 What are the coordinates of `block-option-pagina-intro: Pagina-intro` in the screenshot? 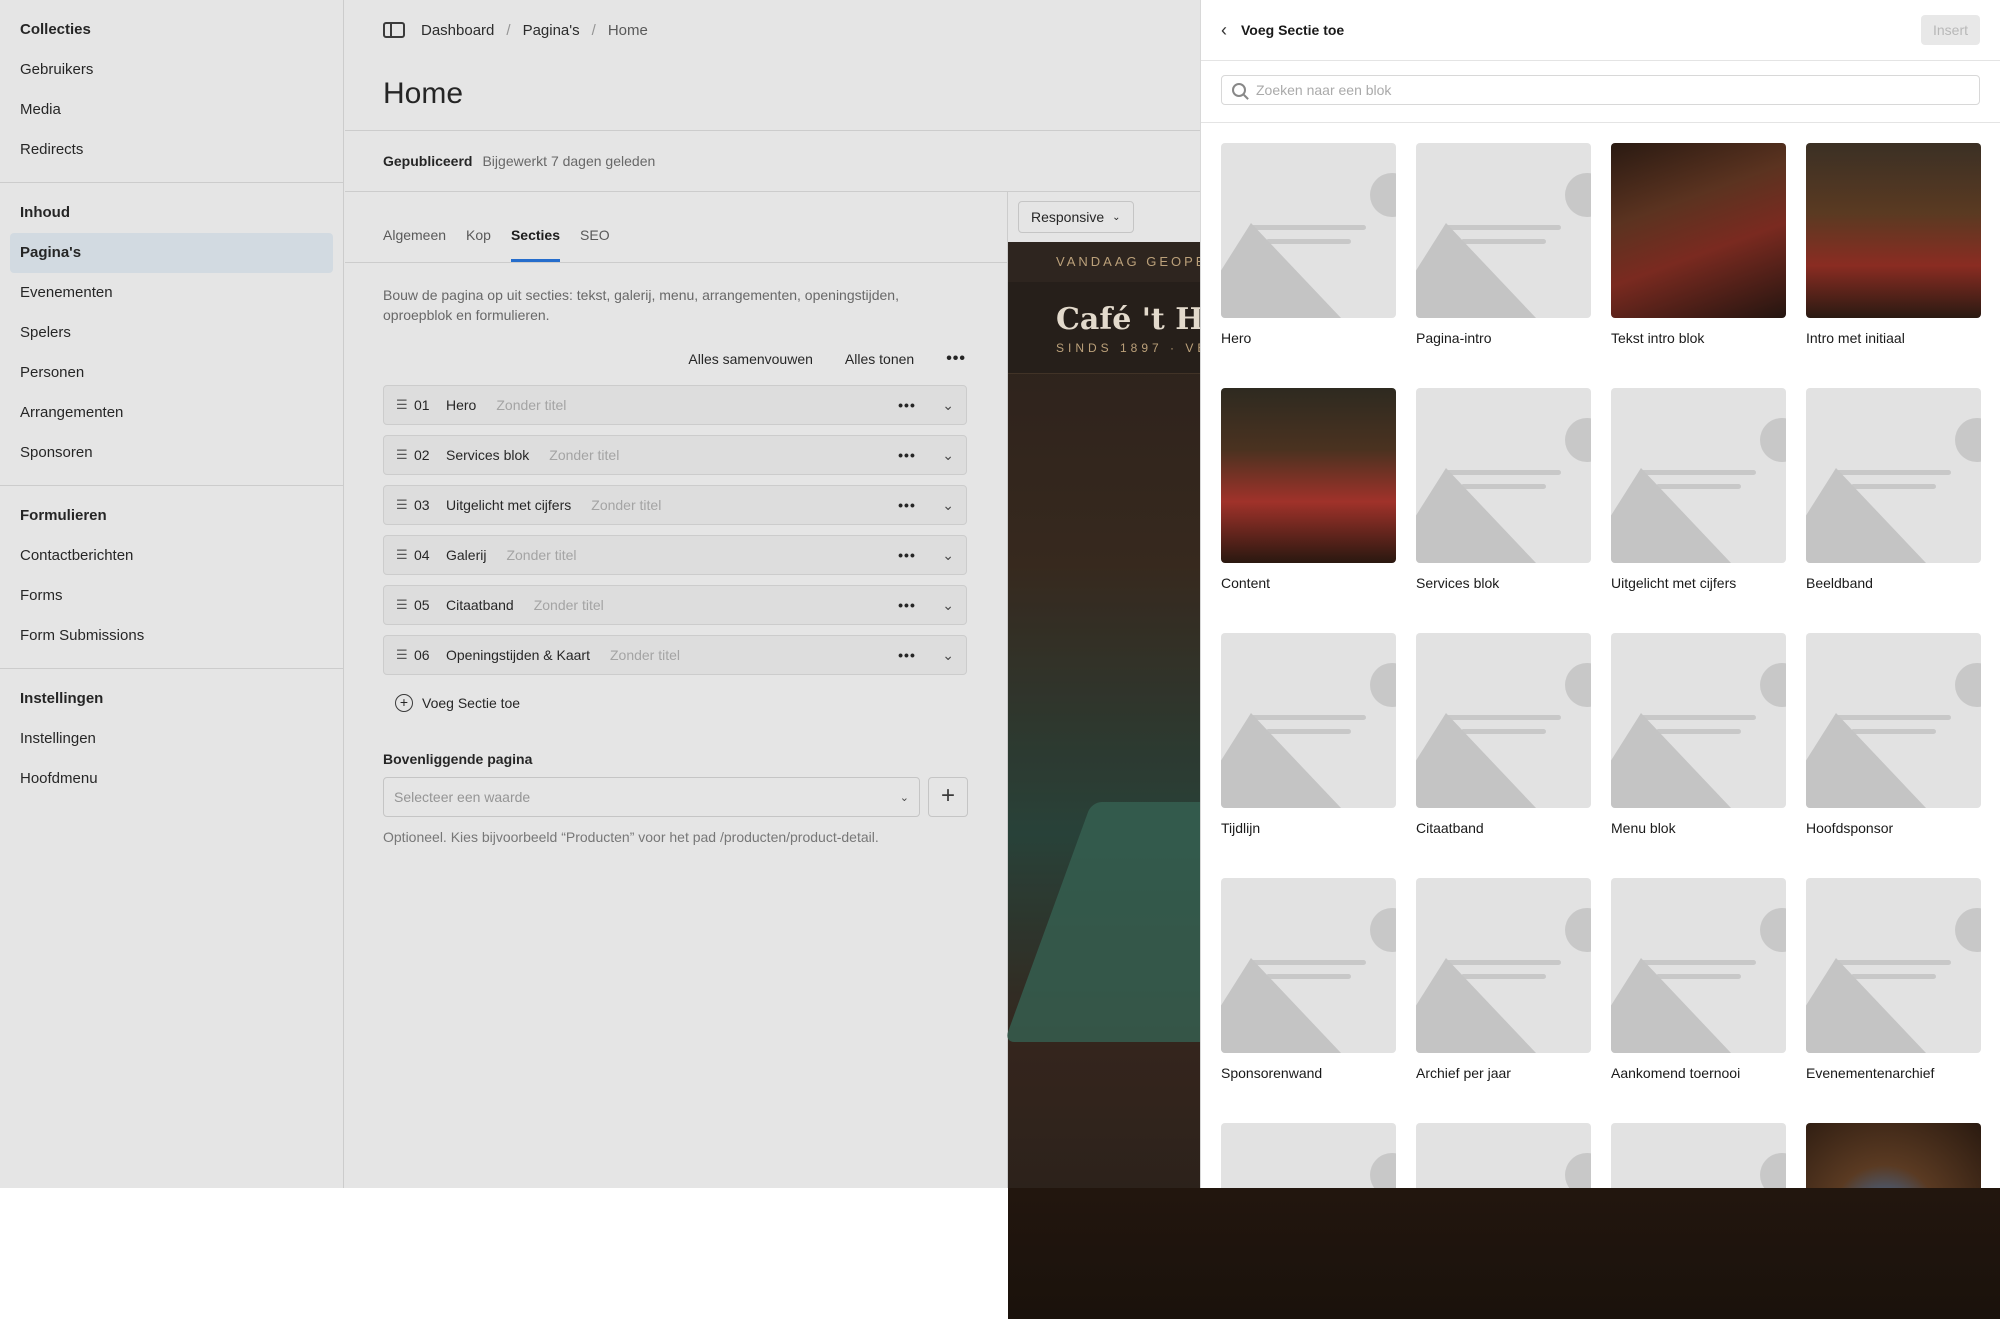 It's located at (1503, 255).